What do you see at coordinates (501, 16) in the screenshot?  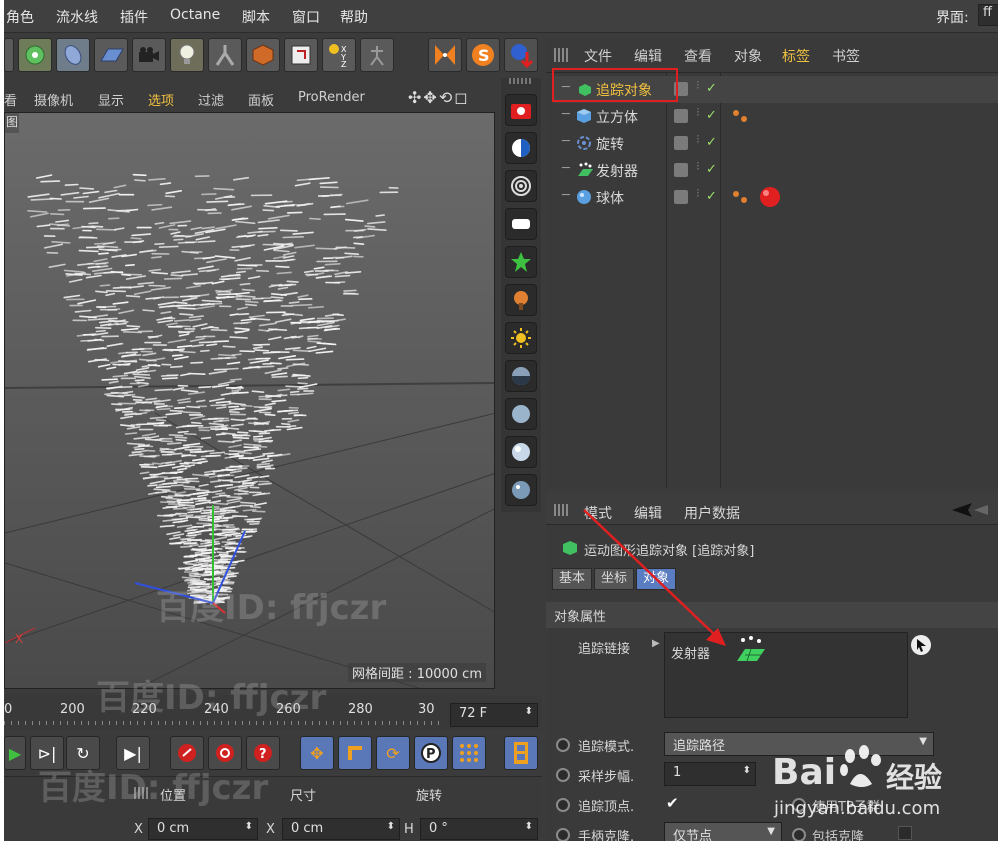 I see `main-menubar: 角色 流水线 插件 Octane 脚本 窗口 帮助 界面: ff` at bounding box center [501, 16].